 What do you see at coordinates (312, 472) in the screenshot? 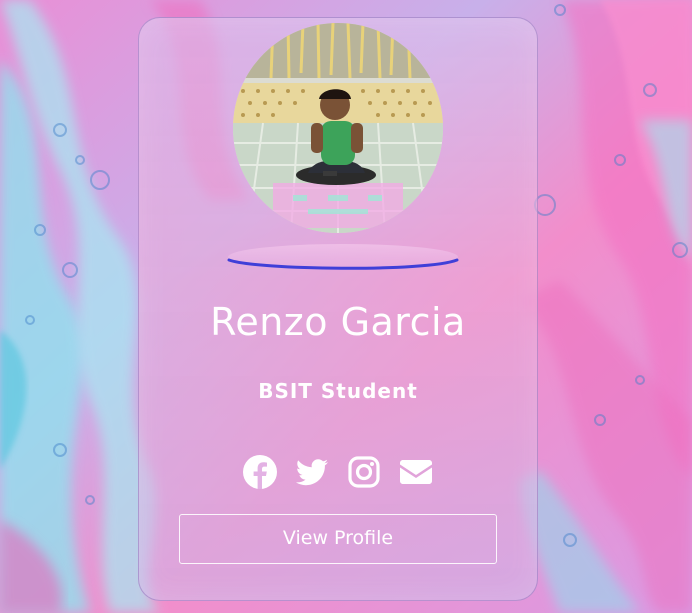
I see `twitter-icon` at bounding box center [312, 472].